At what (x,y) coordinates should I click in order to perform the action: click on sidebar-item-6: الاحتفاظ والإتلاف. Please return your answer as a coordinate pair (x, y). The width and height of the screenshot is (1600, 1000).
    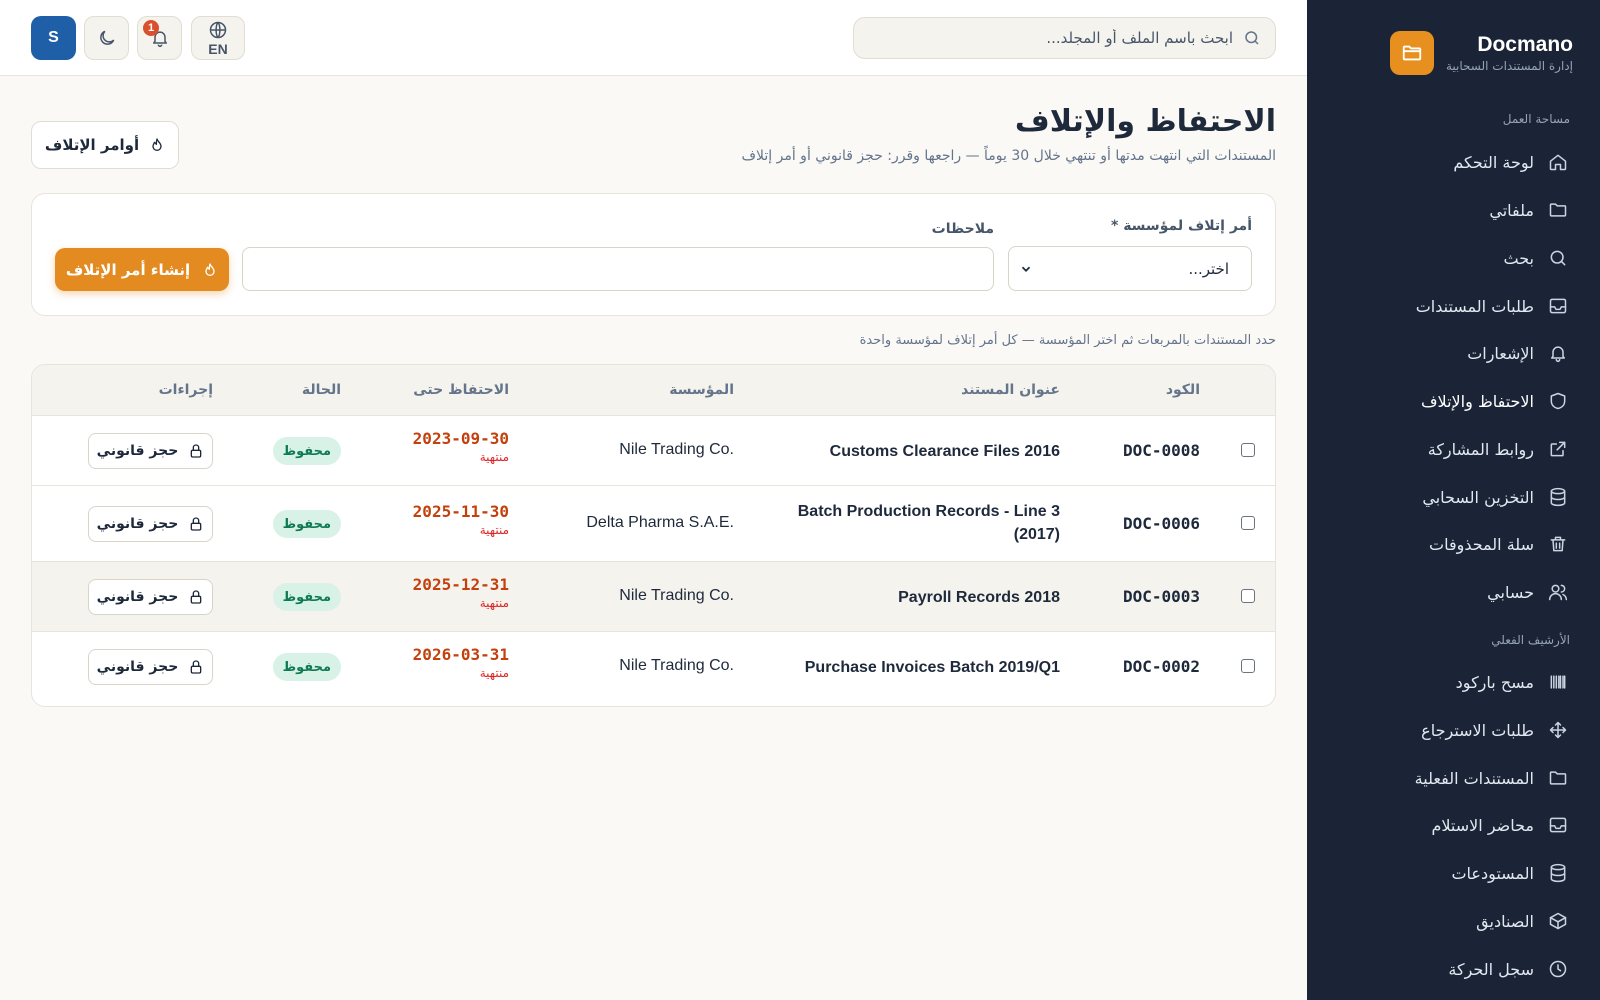
    Looking at the image, I should click on (1453, 401).